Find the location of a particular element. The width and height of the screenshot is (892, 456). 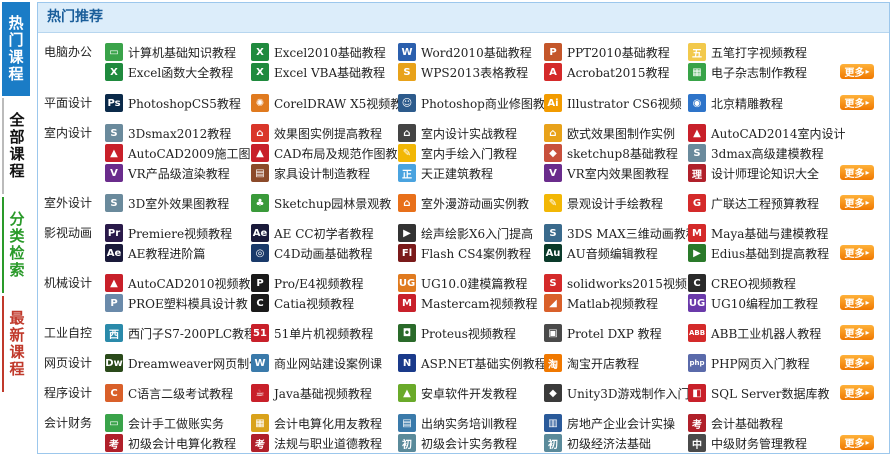

course-link: Ssolidworks2015视频 is located at coordinates (615, 283).